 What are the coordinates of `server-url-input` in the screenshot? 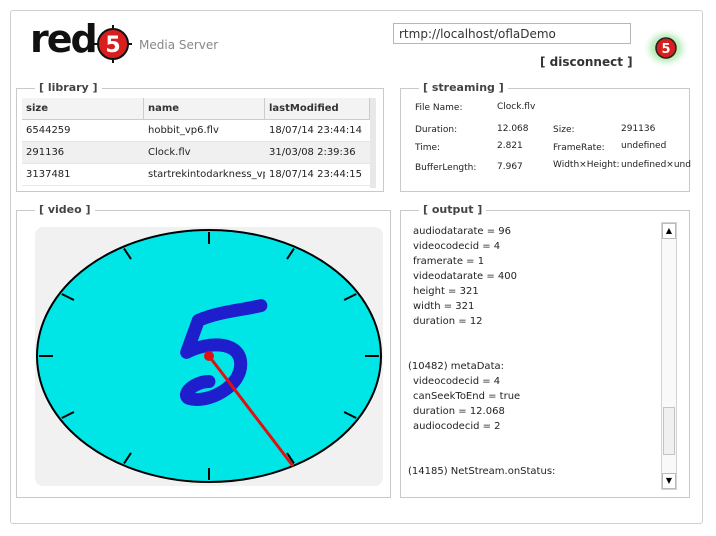 It's located at (512, 33).